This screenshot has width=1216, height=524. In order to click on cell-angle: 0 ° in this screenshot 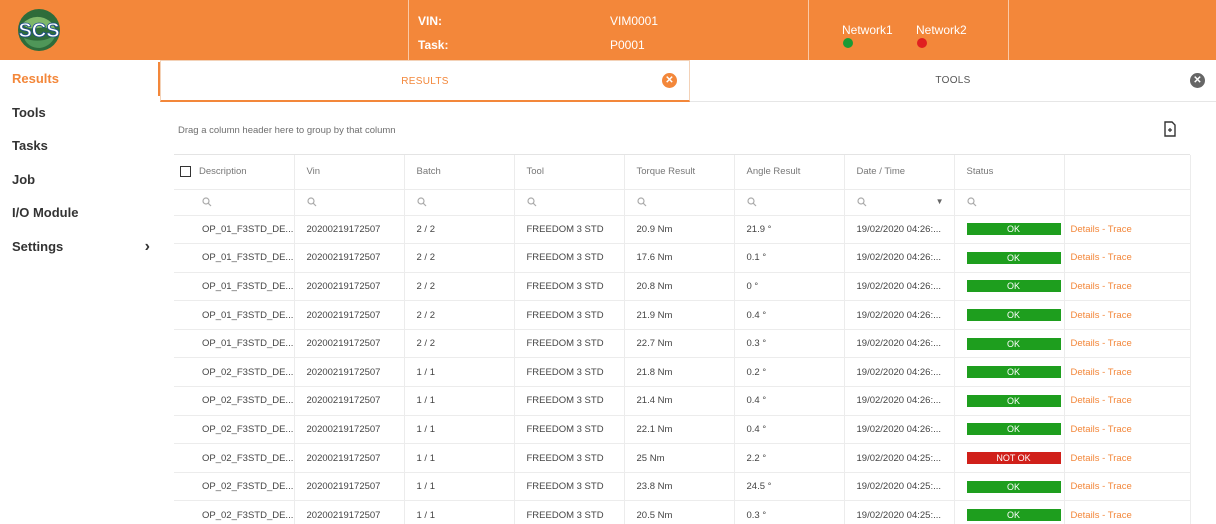, I will do `click(789, 287)`.